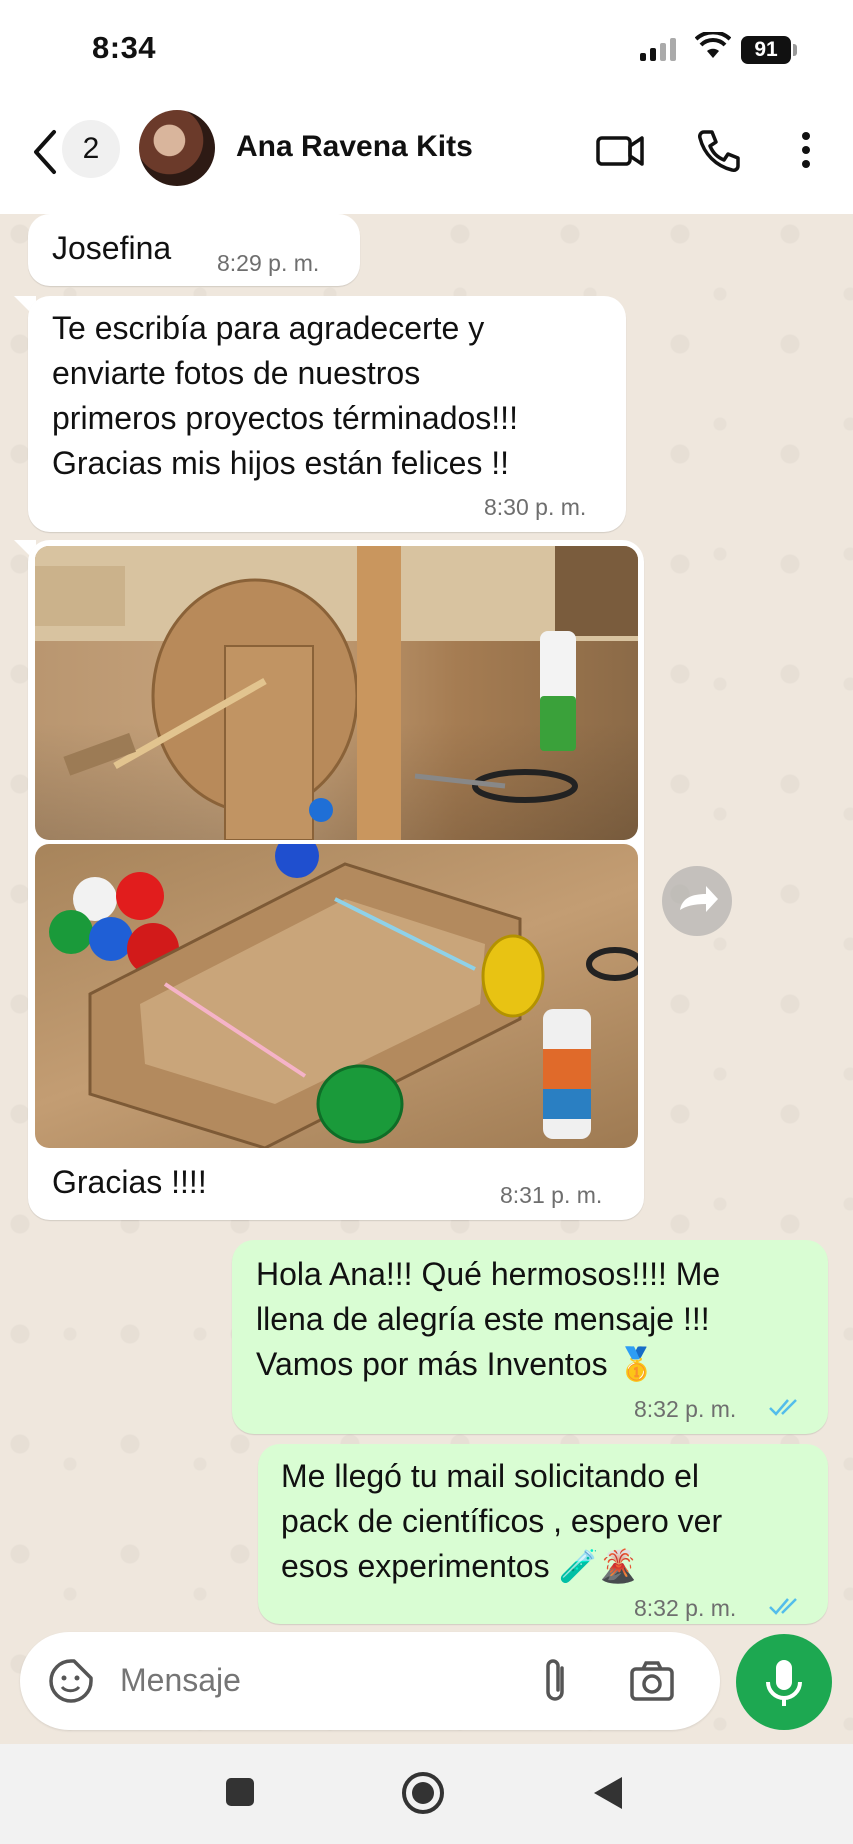 The height and width of the screenshot is (1844, 853). I want to click on microphone-icon, so click(784, 1683).